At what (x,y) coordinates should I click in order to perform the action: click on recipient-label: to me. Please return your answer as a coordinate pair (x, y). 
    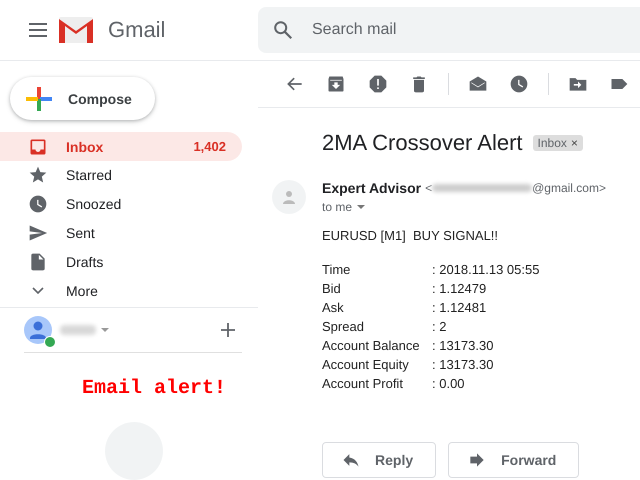
    Looking at the image, I should click on (337, 207).